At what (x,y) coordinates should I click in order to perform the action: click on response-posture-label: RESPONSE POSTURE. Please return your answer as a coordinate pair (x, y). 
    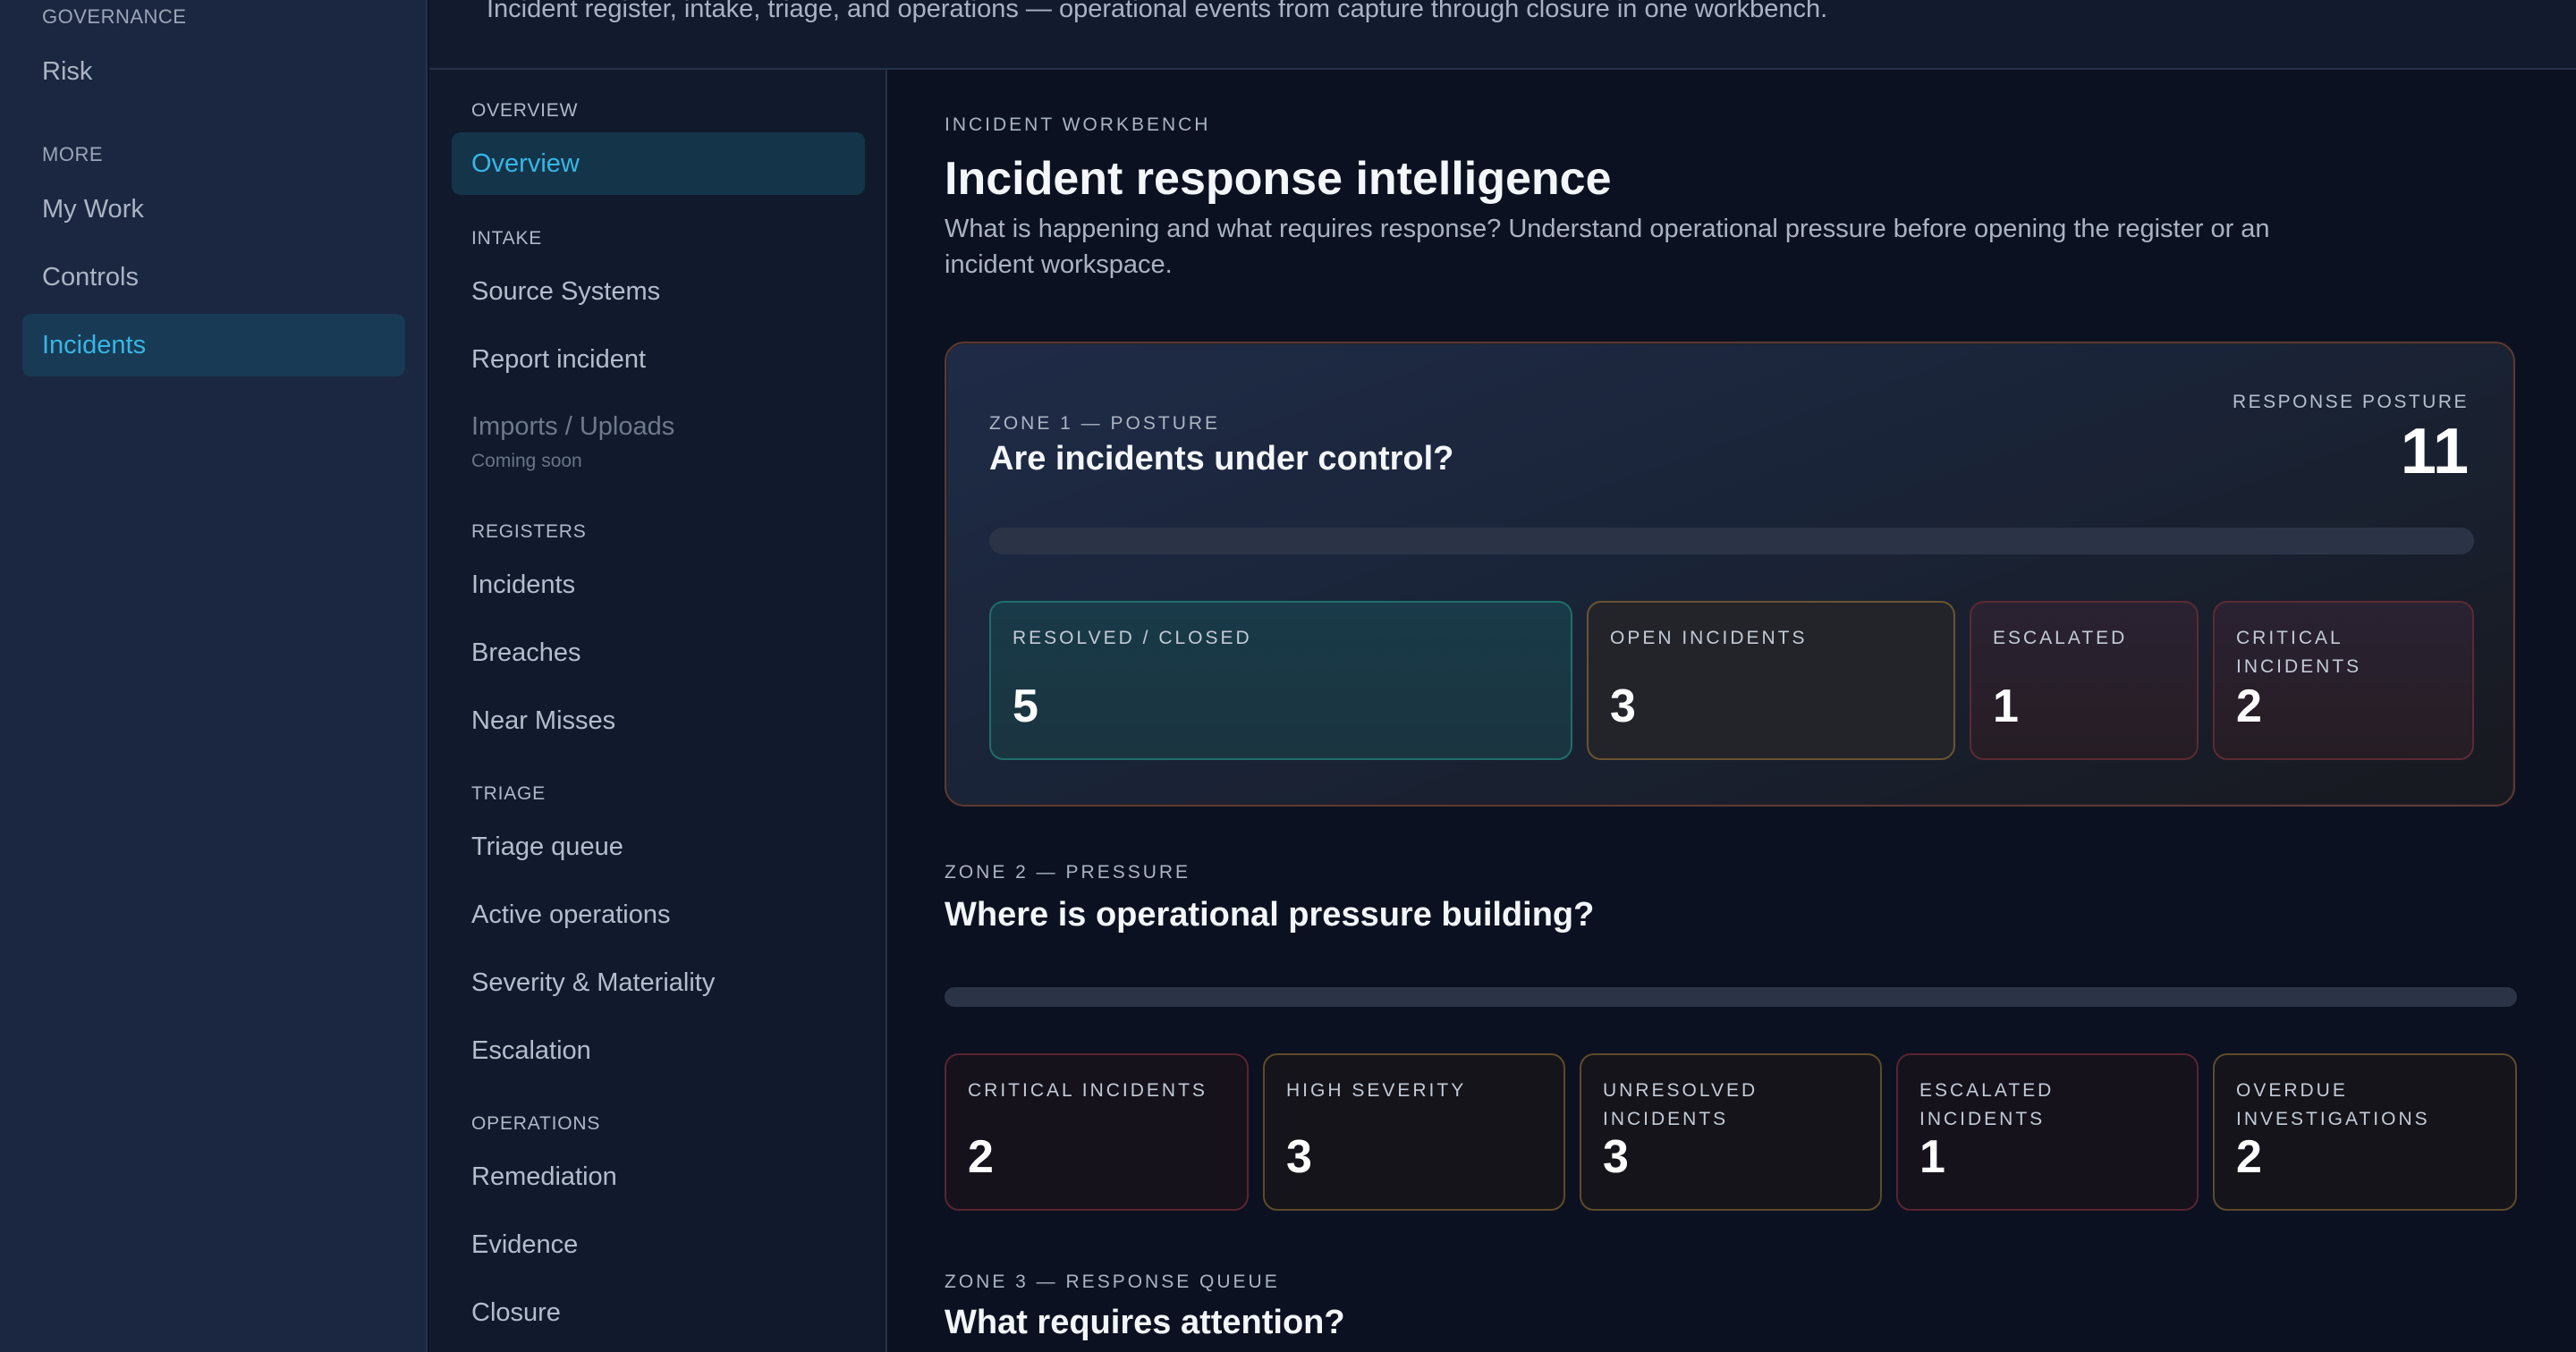
    Looking at the image, I should click on (2350, 402).